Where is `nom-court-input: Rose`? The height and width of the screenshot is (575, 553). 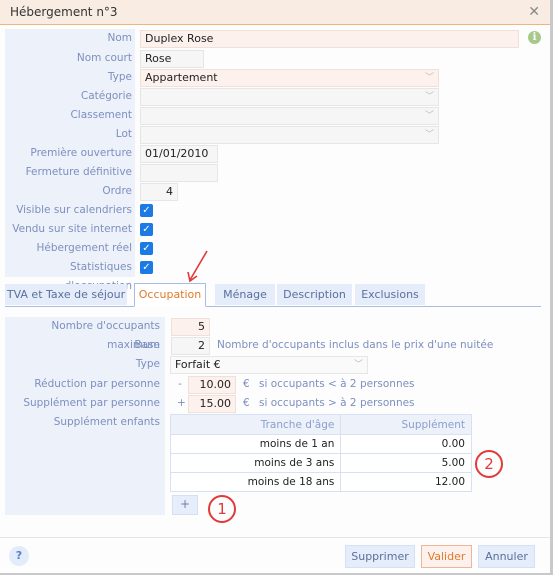
nom-court-input: Rose is located at coordinates (172, 59).